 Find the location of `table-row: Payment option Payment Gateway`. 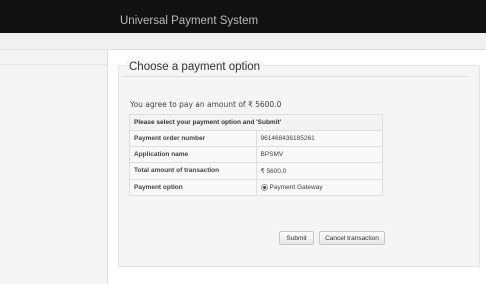

table-row: Payment option Payment Gateway is located at coordinates (256, 187).